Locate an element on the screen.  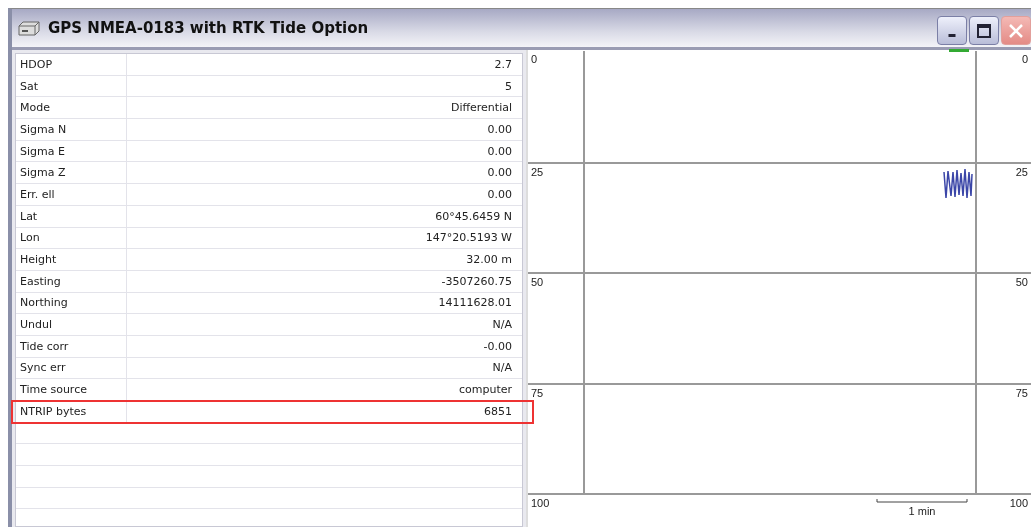
field-label: Sat is located at coordinates (71, 86).